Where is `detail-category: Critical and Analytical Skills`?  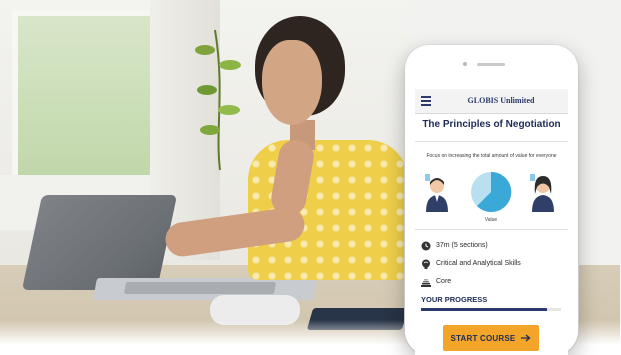 detail-category: Critical and Analytical Skills is located at coordinates (493, 265).